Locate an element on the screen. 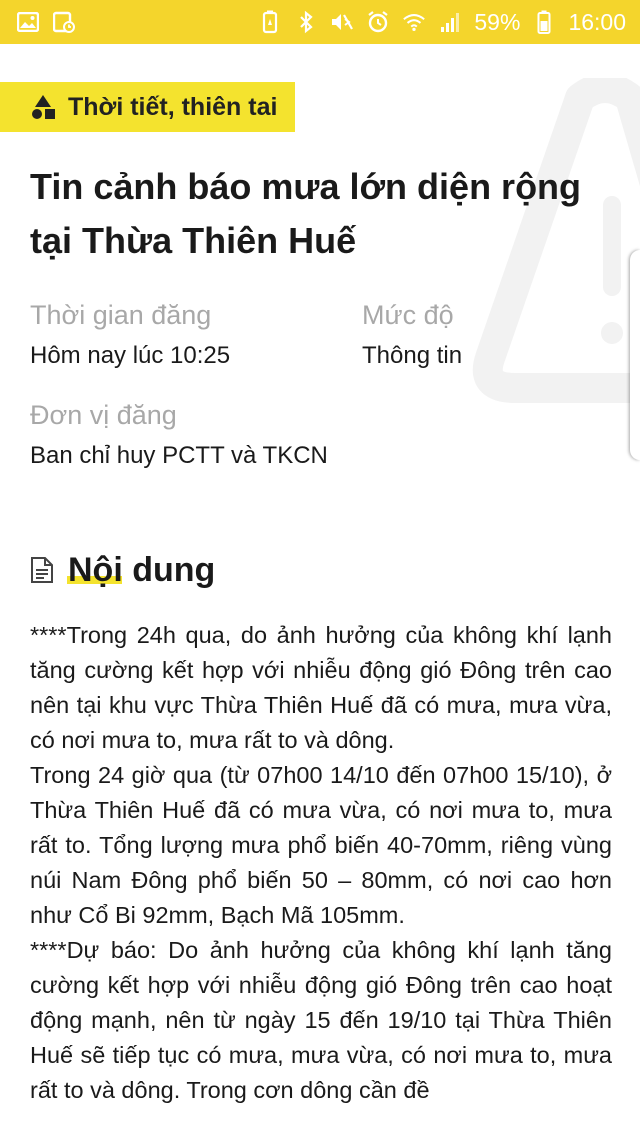 The width and height of the screenshot is (640, 1138). battery-percent: 59% is located at coordinates (497, 21).